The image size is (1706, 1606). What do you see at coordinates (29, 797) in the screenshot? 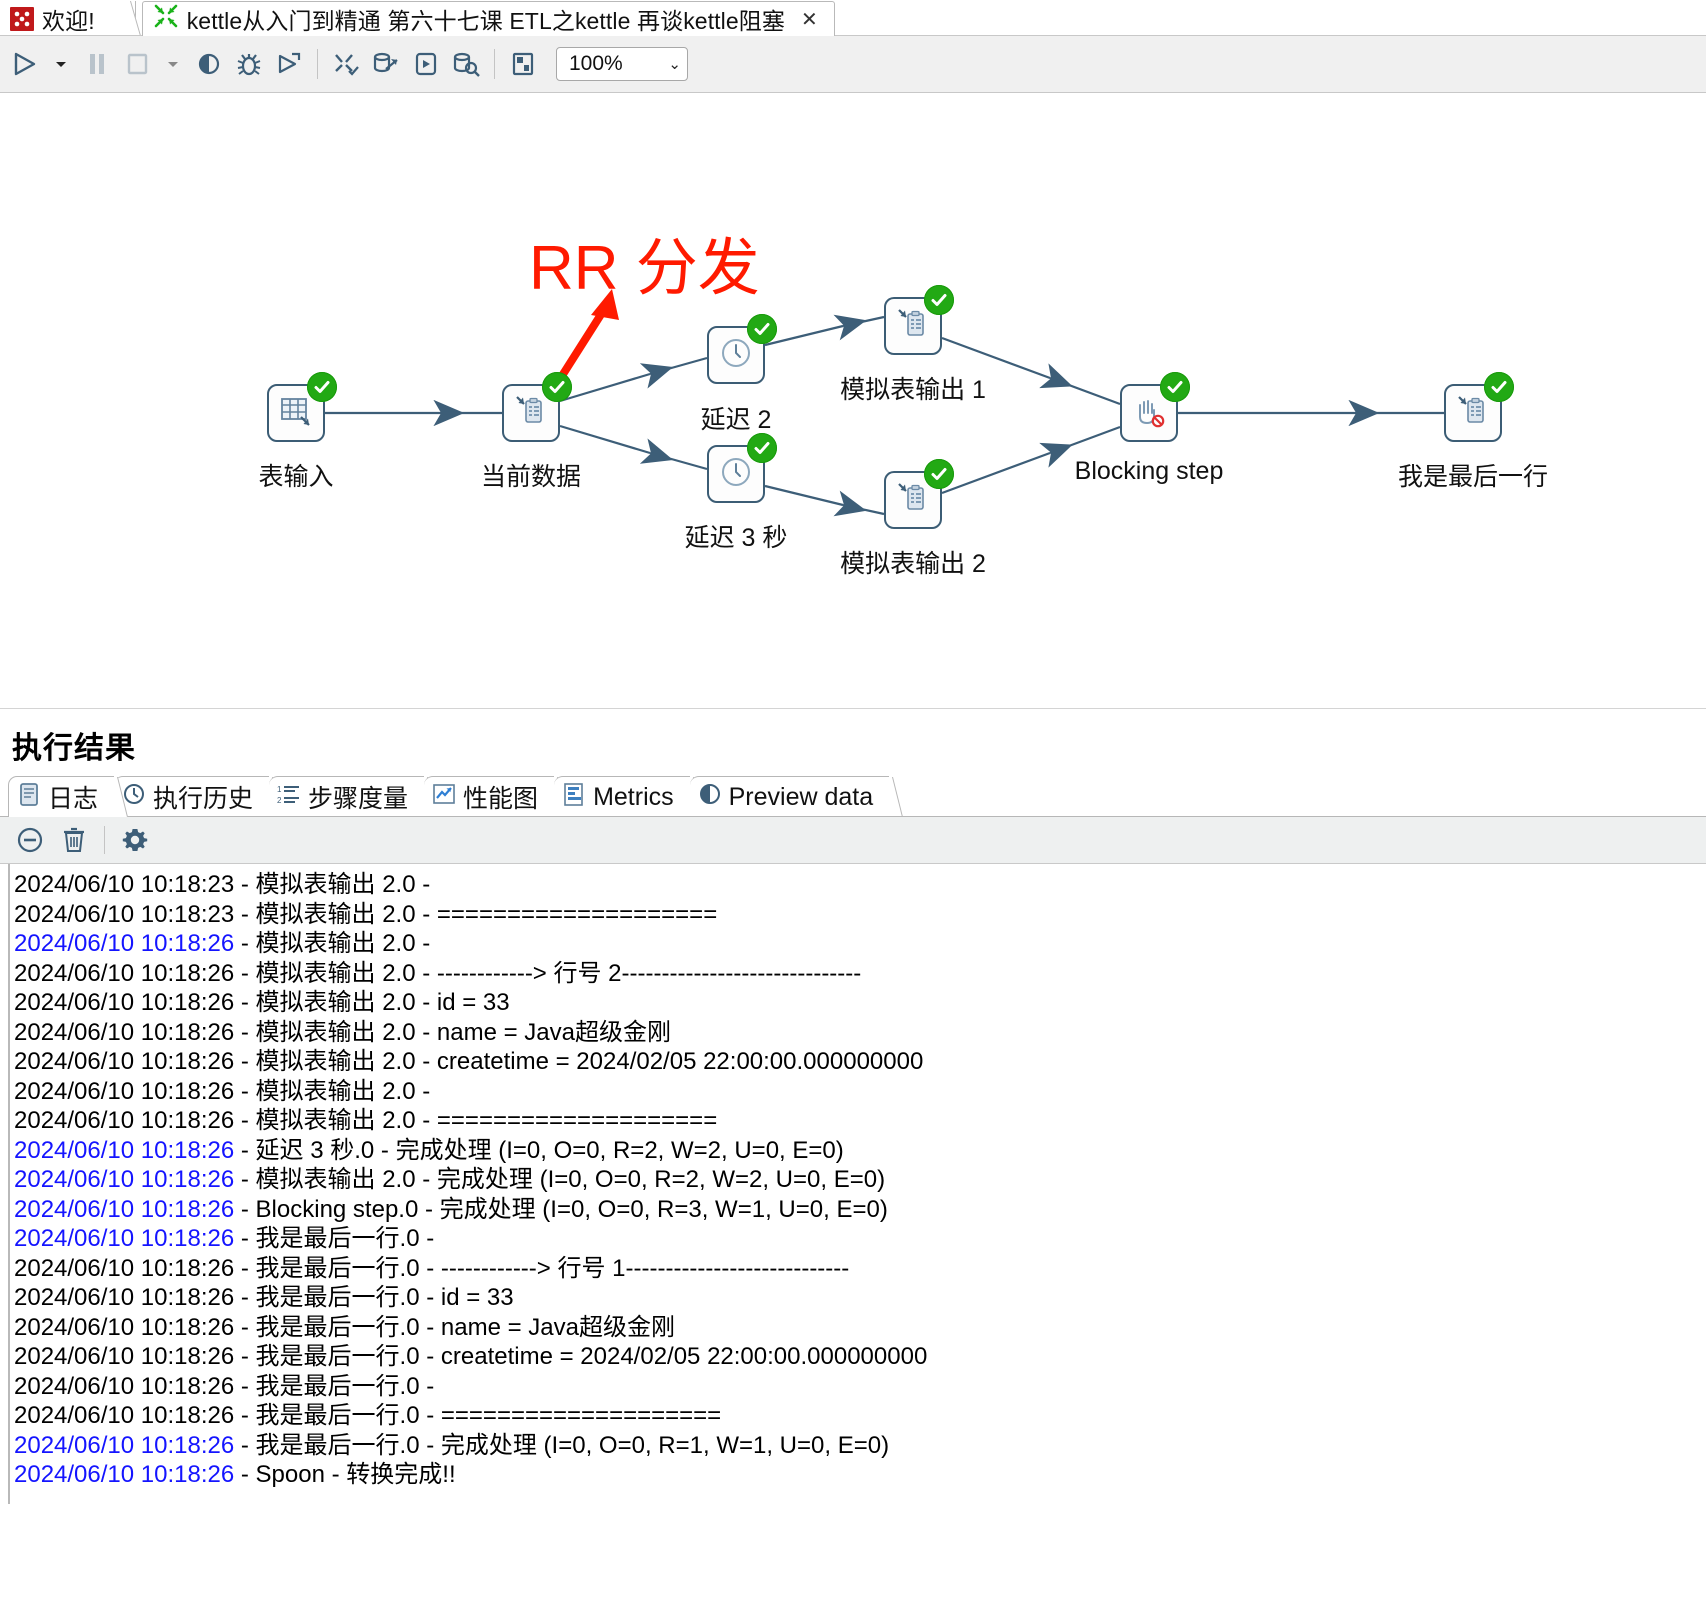
I see `log-icon` at bounding box center [29, 797].